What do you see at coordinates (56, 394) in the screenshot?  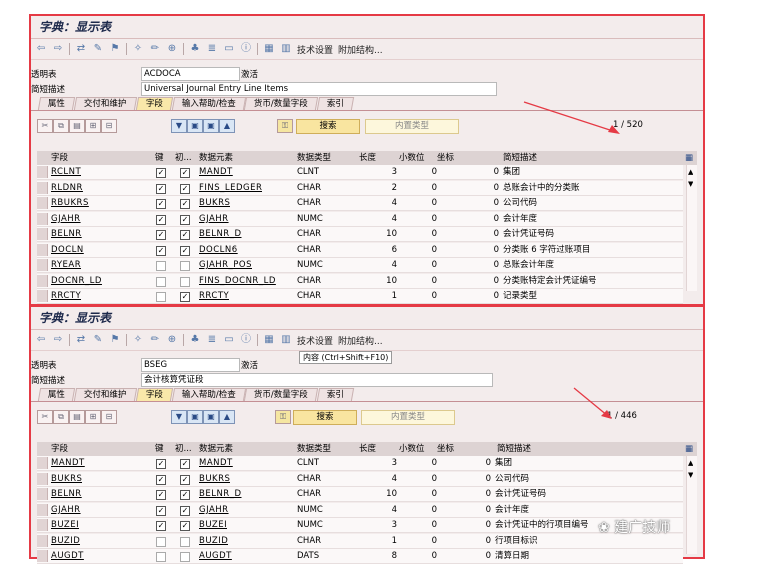 I see `tab-attributes: 属性` at bounding box center [56, 394].